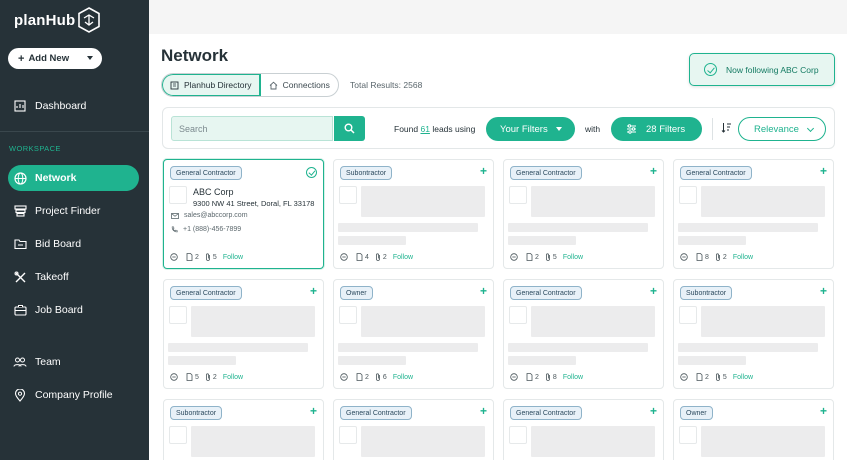  What do you see at coordinates (726, 127) in the screenshot?
I see `sort-icon` at bounding box center [726, 127].